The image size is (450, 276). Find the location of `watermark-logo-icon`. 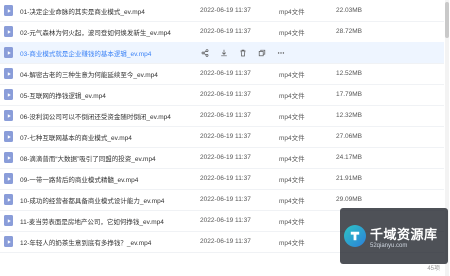

watermark-logo-icon is located at coordinates (355, 236).